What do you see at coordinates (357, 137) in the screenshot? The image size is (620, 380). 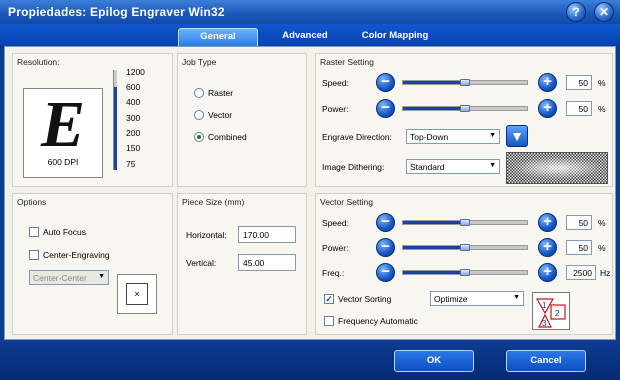 I see `engrave-direction-label: Engrave Direction:` at bounding box center [357, 137].